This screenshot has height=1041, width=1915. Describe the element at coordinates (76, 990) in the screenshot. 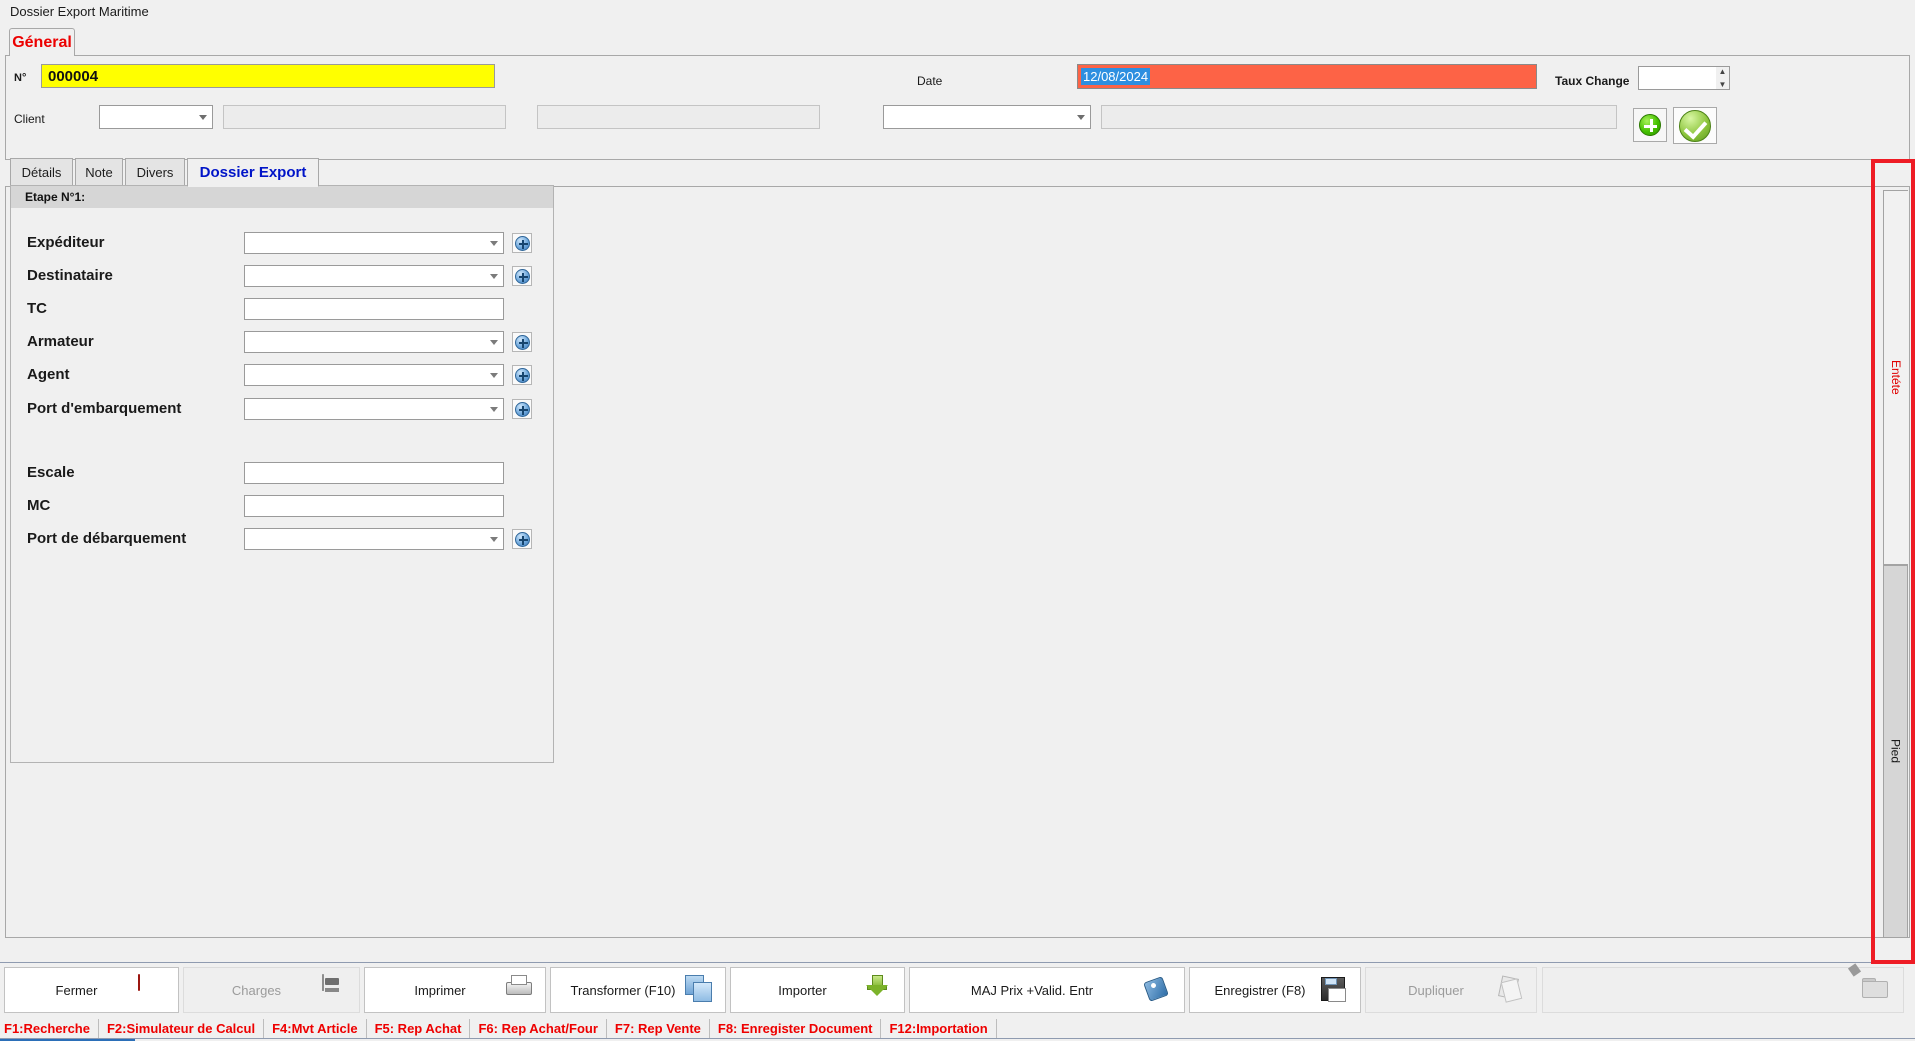

I see `fermer-label: Fermer` at that location.